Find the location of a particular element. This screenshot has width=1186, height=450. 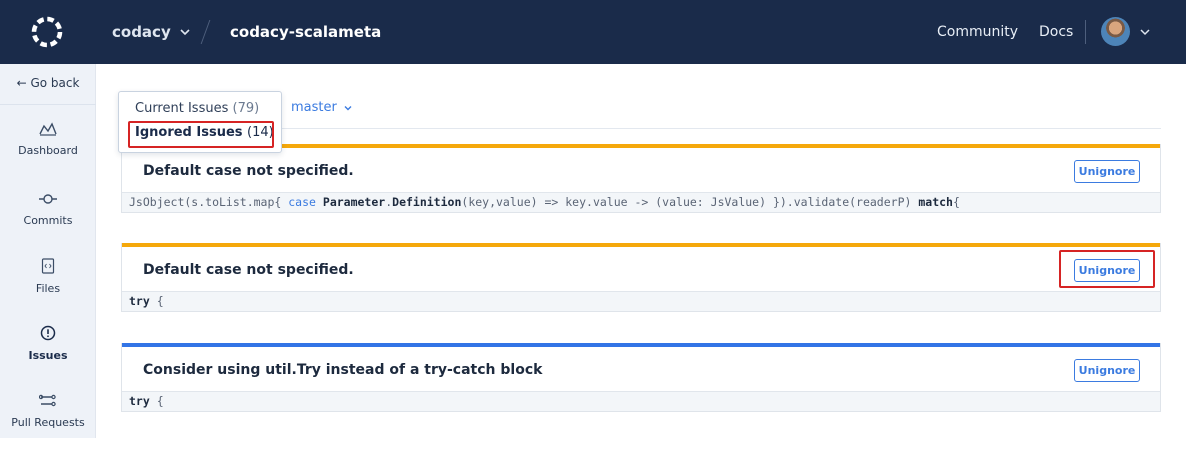

sidebar-item-issues: Issues is located at coordinates (48, 353).